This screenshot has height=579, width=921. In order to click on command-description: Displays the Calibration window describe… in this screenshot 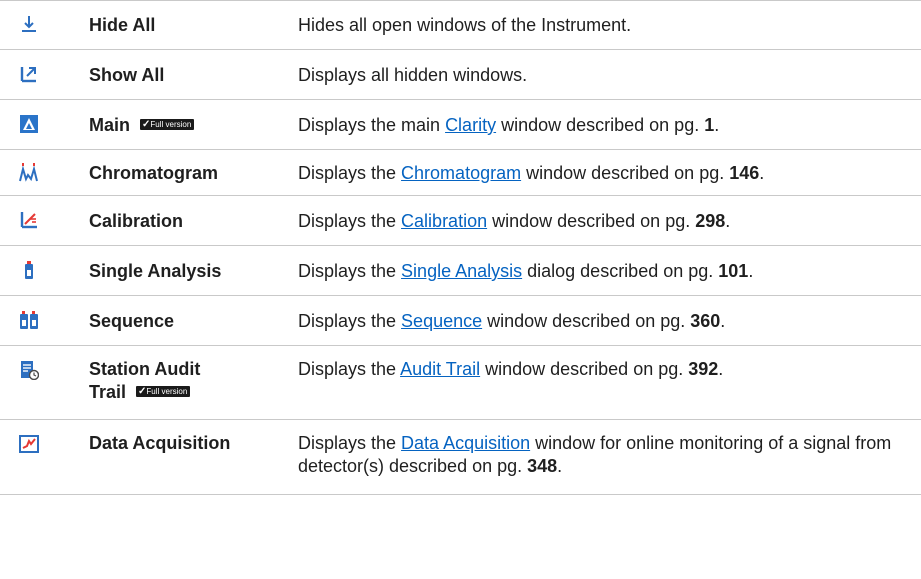, I will do `click(514, 221)`.